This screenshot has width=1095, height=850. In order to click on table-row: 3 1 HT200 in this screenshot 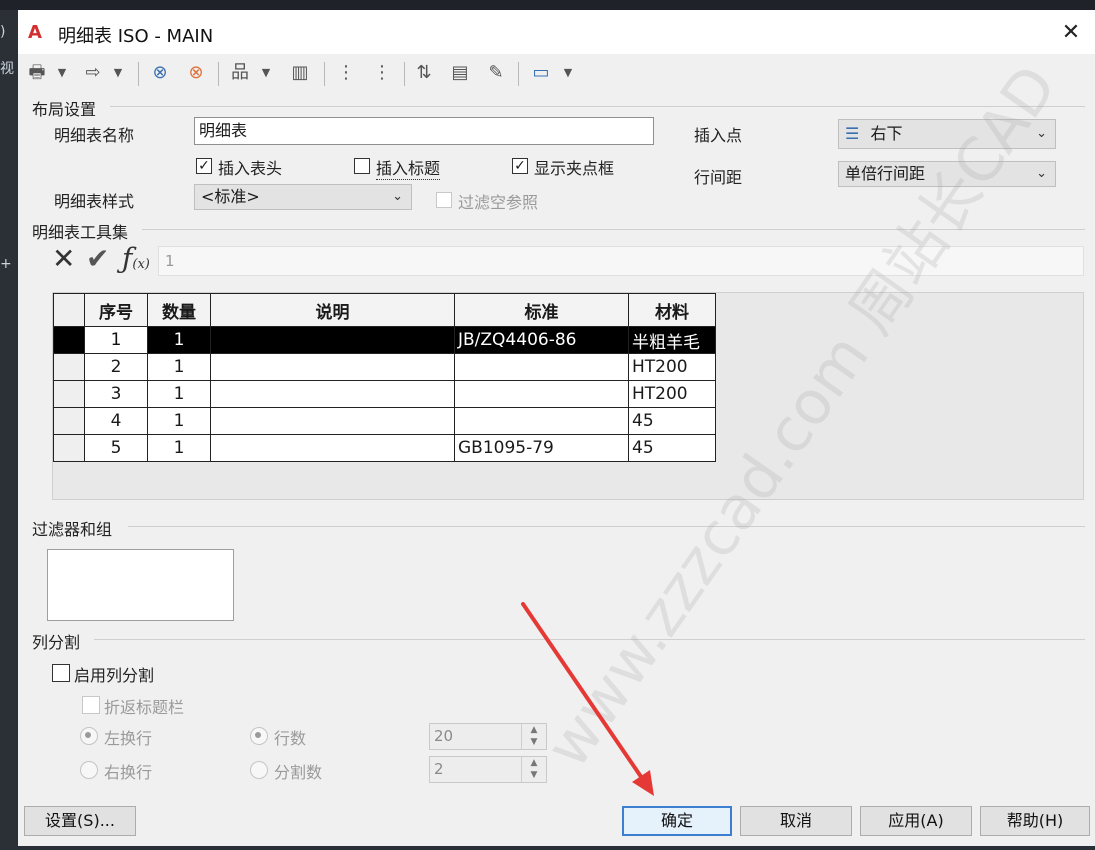, I will do `click(384, 394)`.